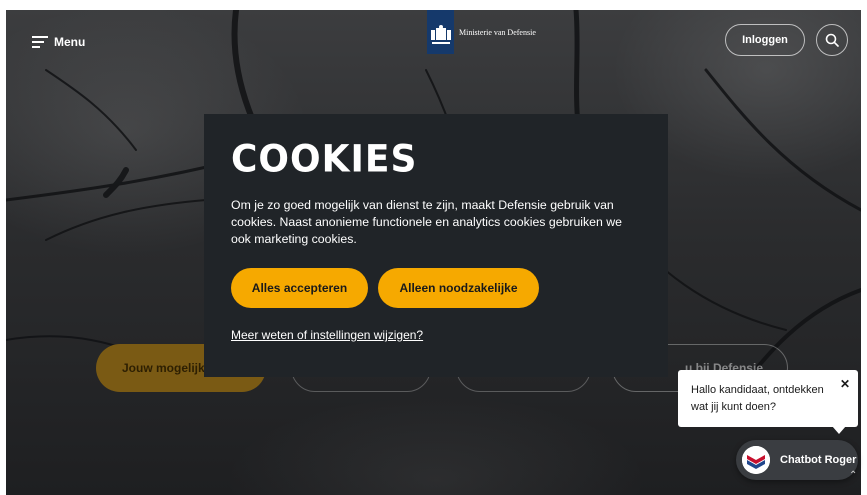  What do you see at coordinates (765, 40) in the screenshot?
I see `login-button: Inloggen` at bounding box center [765, 40].